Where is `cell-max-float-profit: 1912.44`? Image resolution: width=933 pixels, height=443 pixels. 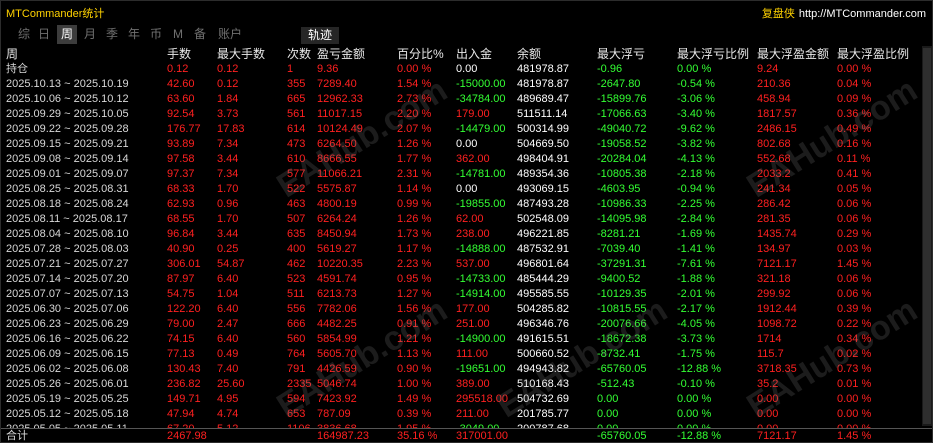 cell-max-float-profit: 1912.44 is located at coordinates (777, 309).